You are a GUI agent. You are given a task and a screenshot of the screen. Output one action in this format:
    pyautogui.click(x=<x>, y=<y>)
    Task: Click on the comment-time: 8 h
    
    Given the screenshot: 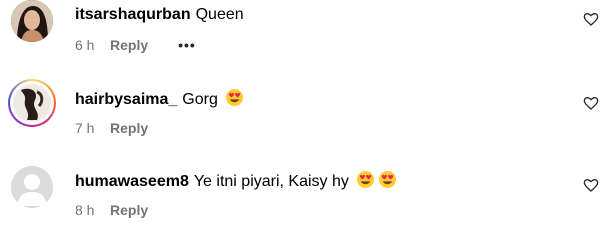 What is the action you would take?
    pyautogui.click(x=92, y=210)
    